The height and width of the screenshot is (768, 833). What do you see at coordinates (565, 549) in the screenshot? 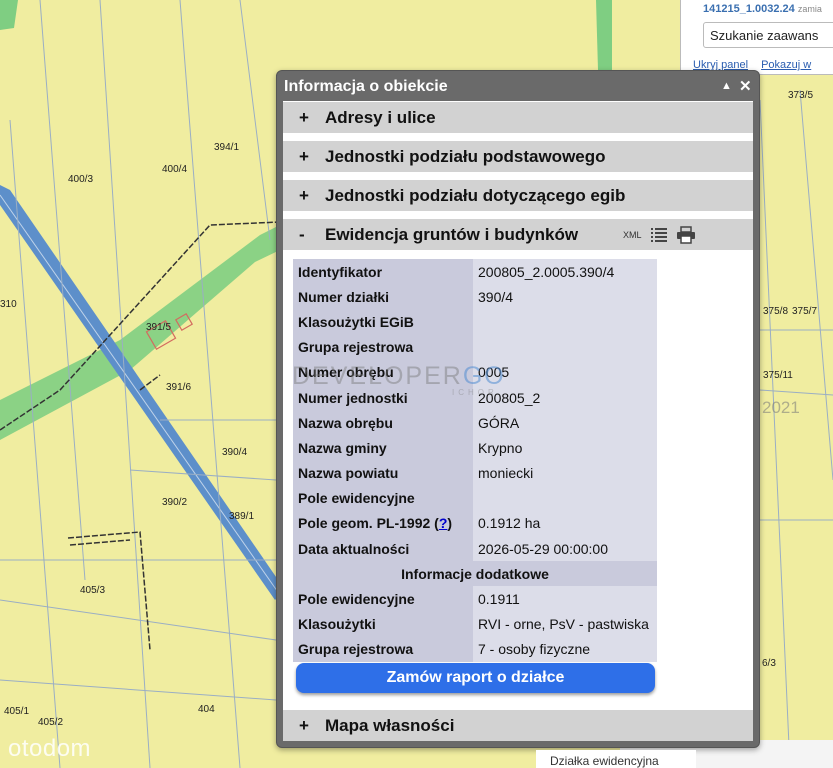
I see `row-value: 2026-05-29 00:00:00` at bounding box center [565, 549].